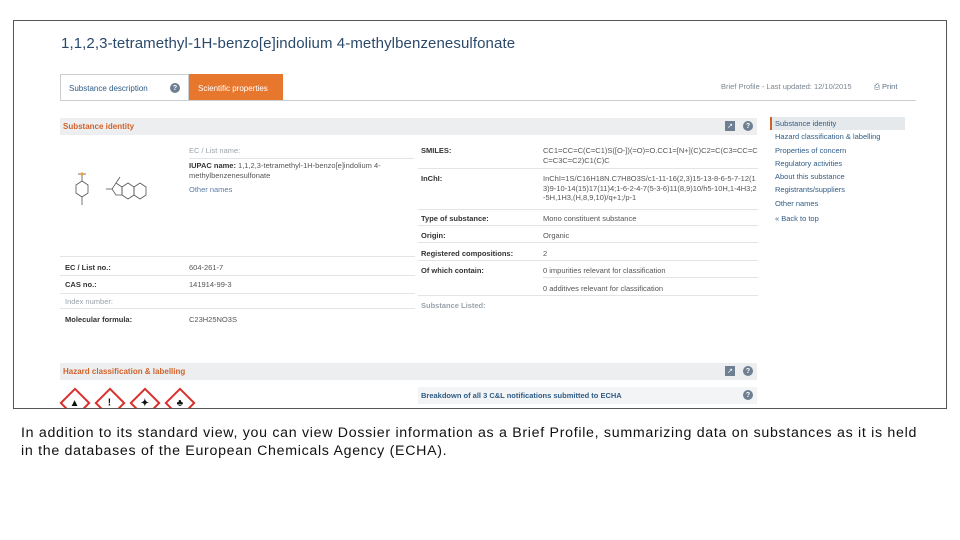 Image resolution: width=960 pixels, height=540 pixels. What do you see at coordinates (603, 288) in the screenshot?
I see `additives-value: 0 additives relevant for classification` at bounding box center [603, 288].